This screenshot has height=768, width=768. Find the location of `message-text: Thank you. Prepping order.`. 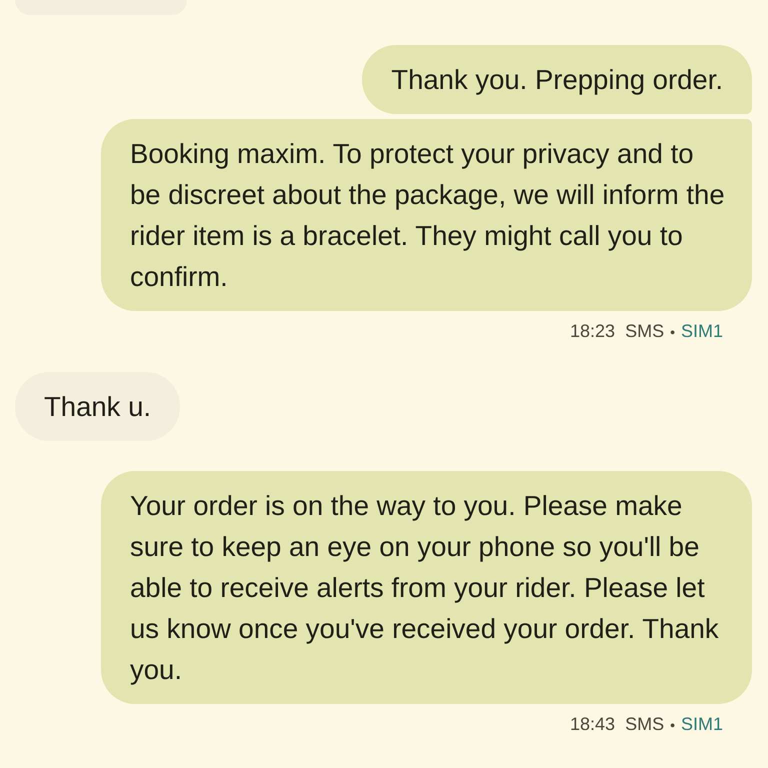

message-text: Thank you. Prepping order. is located at coordinates (557, 80).